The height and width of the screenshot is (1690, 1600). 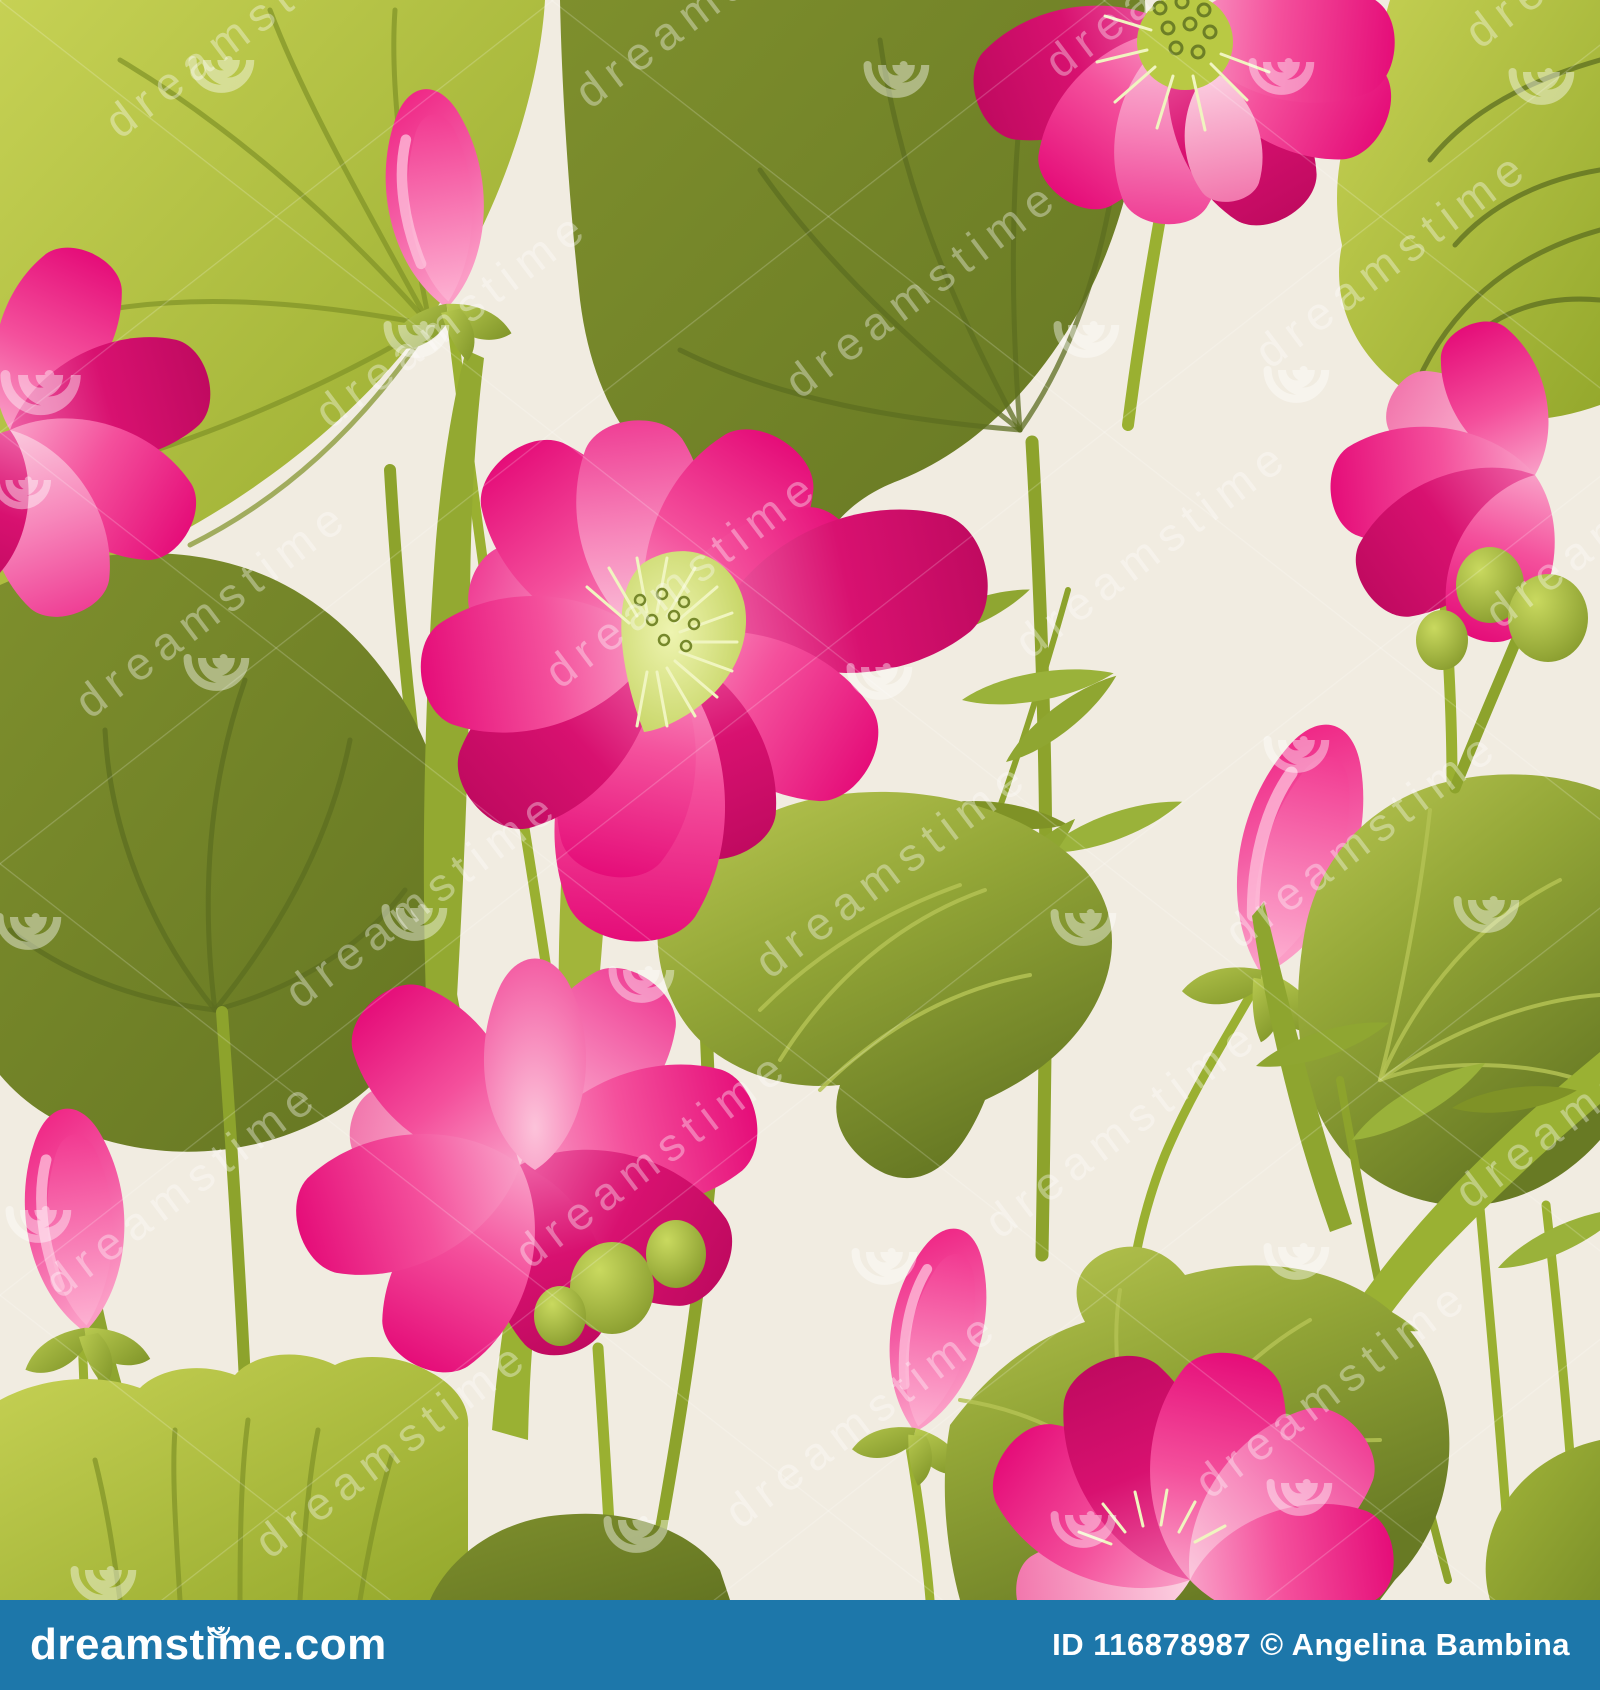 What do you see at coordinates (208, 1645) in the screenshot?
I see `dreamstime-logo: dreamstime.com` at bounding box center [208, 1645].